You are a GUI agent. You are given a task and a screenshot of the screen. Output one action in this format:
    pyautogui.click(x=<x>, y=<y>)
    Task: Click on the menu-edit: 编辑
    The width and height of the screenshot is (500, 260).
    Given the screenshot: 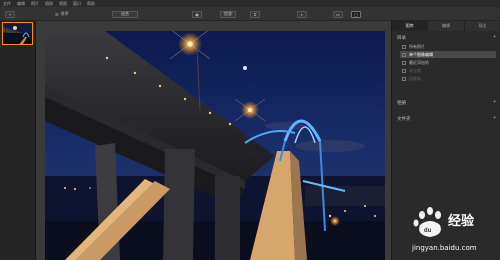 What is the action you would take?
    pyautogui.click(x=21, y=3)
    